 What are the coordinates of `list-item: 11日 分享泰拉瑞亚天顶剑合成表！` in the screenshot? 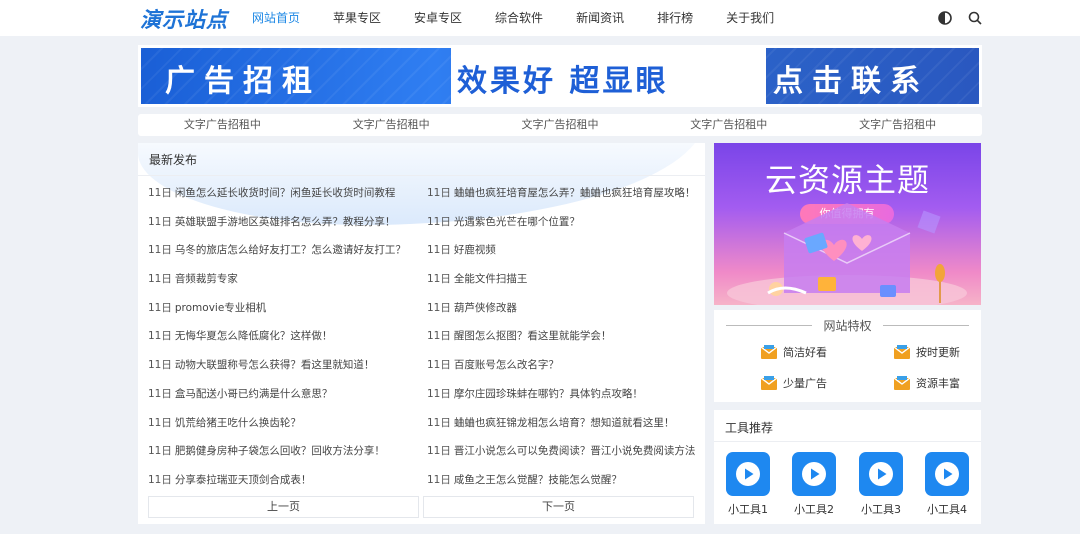 It's located at (283, 484).